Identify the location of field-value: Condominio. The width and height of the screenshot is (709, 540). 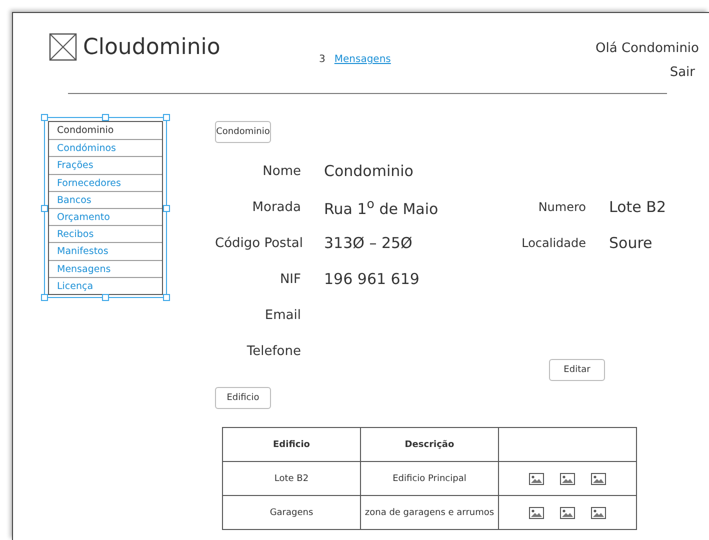
(369, 171).